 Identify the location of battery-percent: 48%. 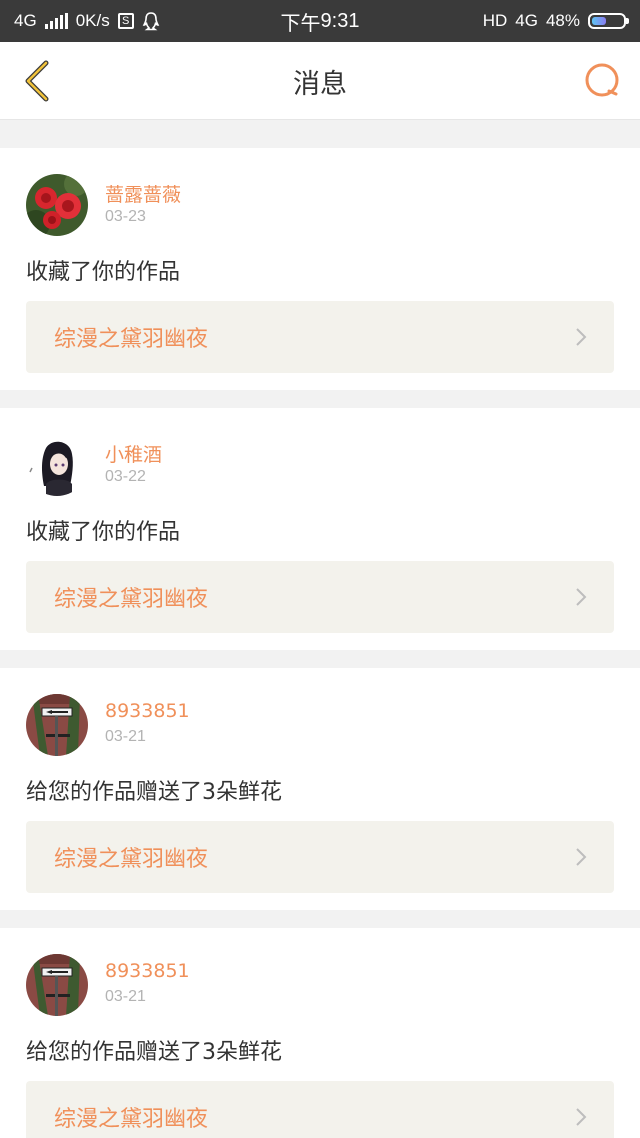
(562, 20).